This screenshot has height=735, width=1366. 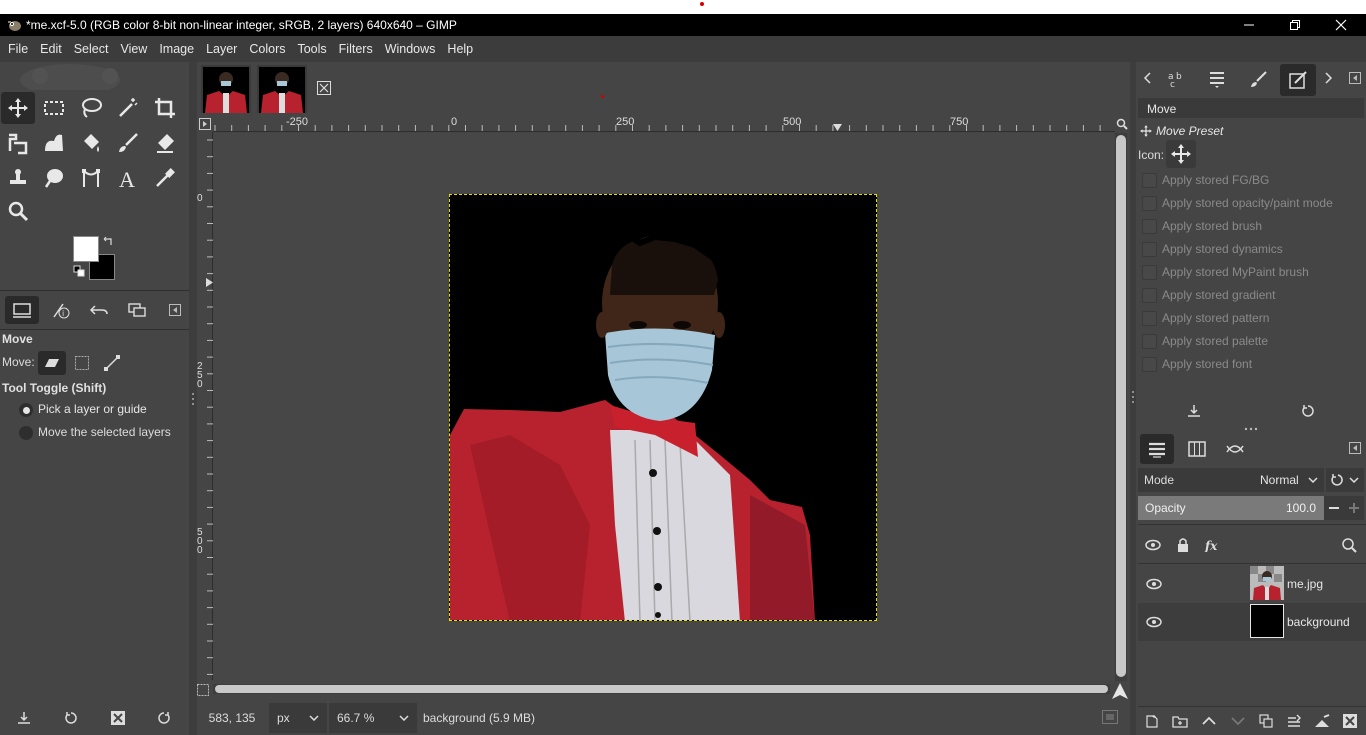 I want to click on layer-row-me: me.jpg, so click(x=1252, y=584).